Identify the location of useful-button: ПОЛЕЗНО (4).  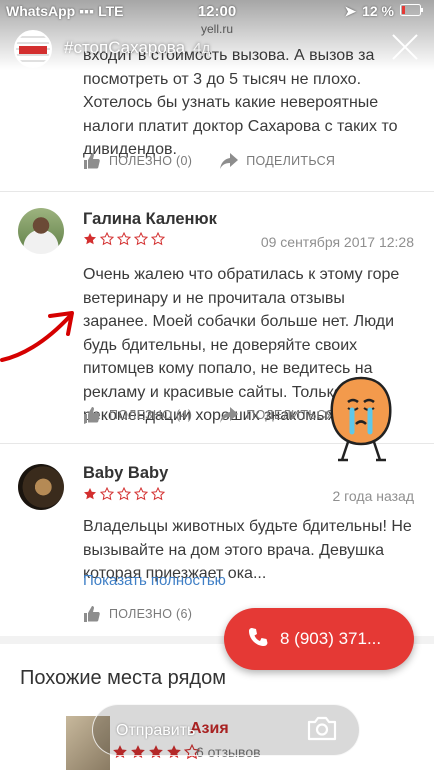
(137, 415).